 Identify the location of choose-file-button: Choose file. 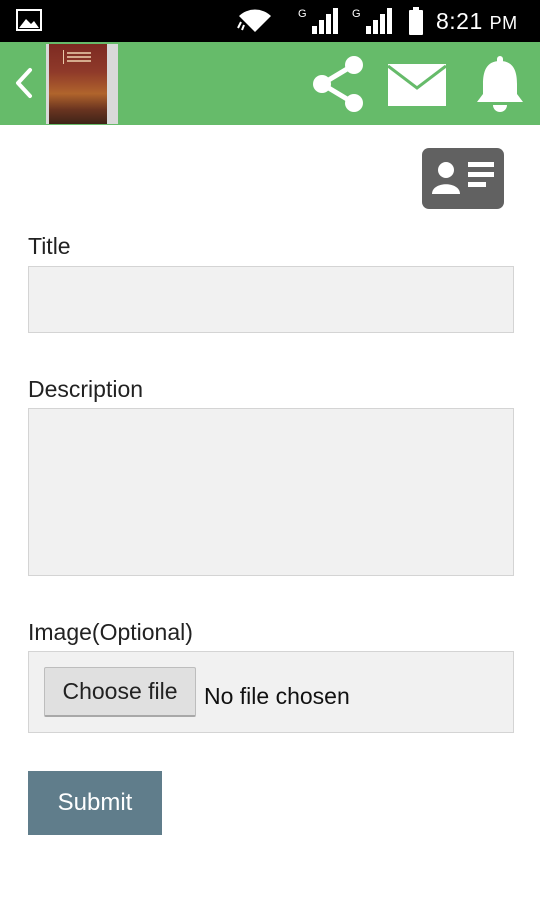
(120, 692).